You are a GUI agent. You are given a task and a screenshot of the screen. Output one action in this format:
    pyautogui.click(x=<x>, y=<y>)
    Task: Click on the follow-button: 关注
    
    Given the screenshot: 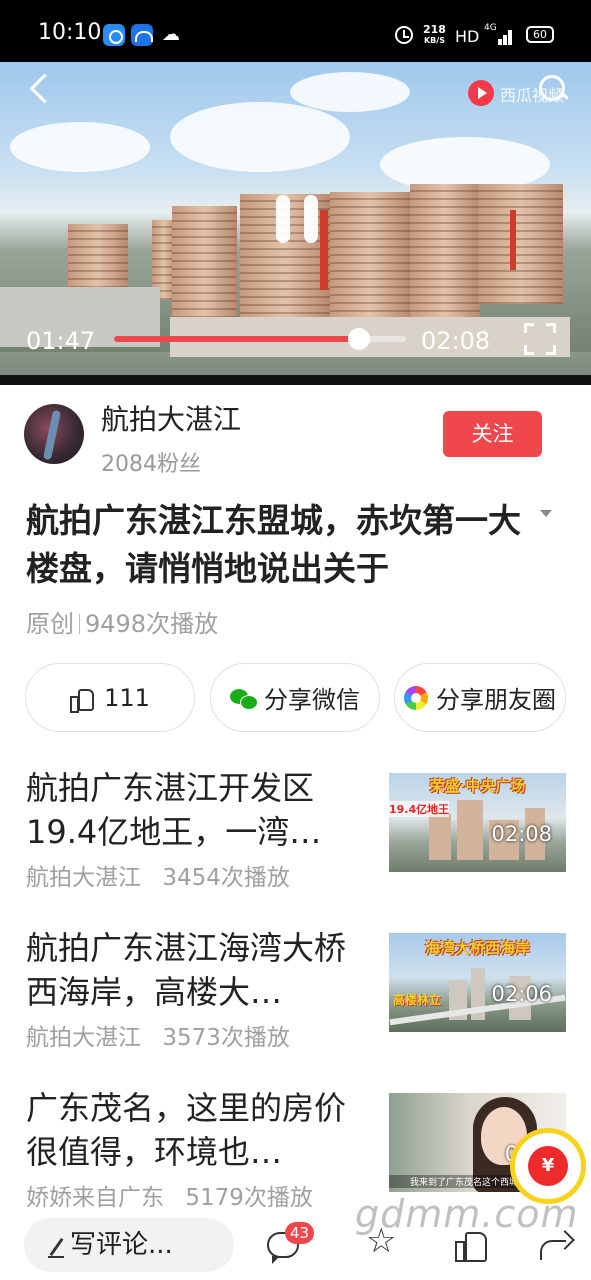 What is the action you would take?
    pyautogui.click(x=492, y=434)
    